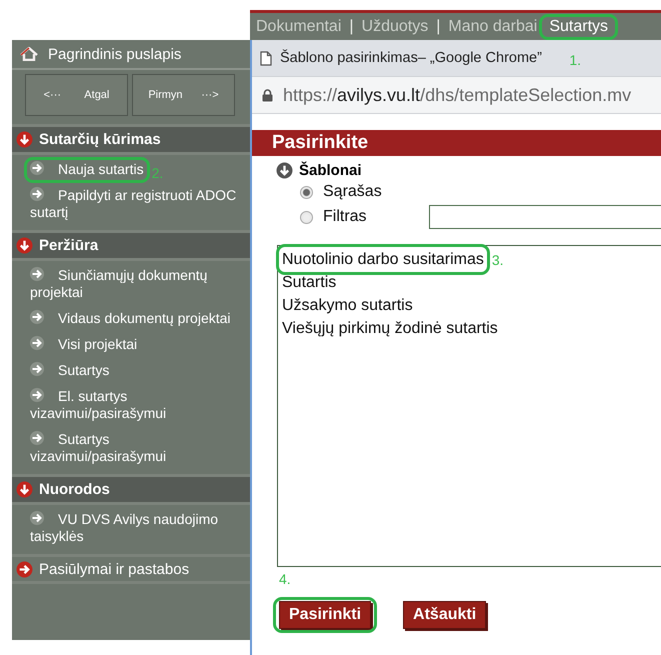 This screenshot has height=655, width=661. Describe the element at coordinates (76, 95) in the screenshot. I see `back-button: <··· Atgal` at that location.